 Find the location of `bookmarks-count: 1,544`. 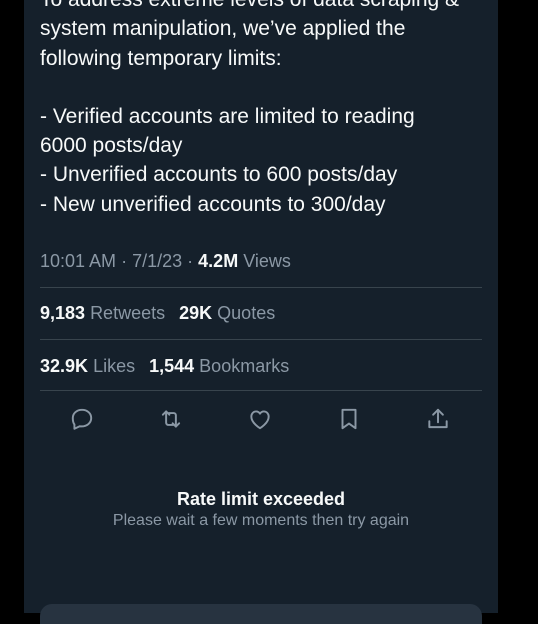

bookmarks-count: 1,544 is located at coordinates (172, 366).